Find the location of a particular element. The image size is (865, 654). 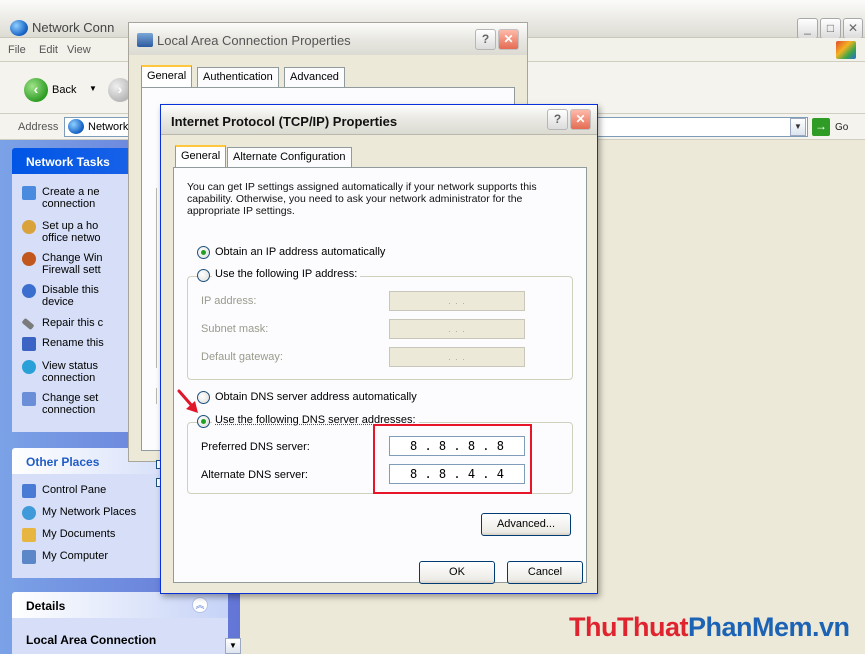

control-panel-icon is located at coordinates (29, 491).